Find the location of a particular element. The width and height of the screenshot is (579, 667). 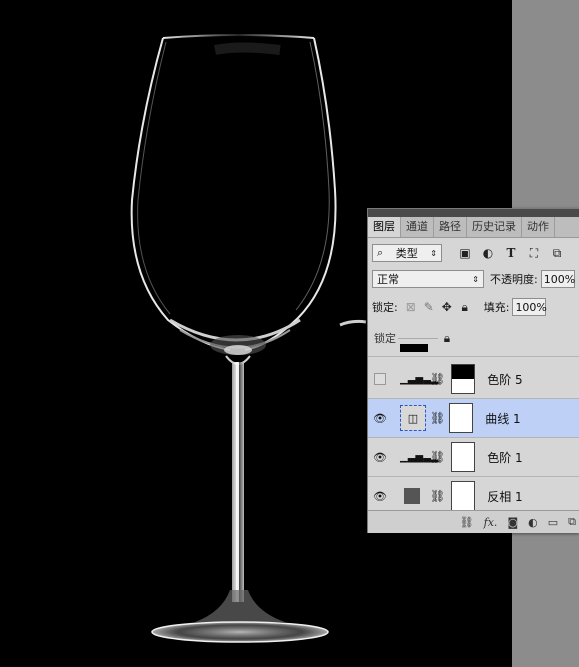

panel-drag-bar is located at coordinates (473, 213).